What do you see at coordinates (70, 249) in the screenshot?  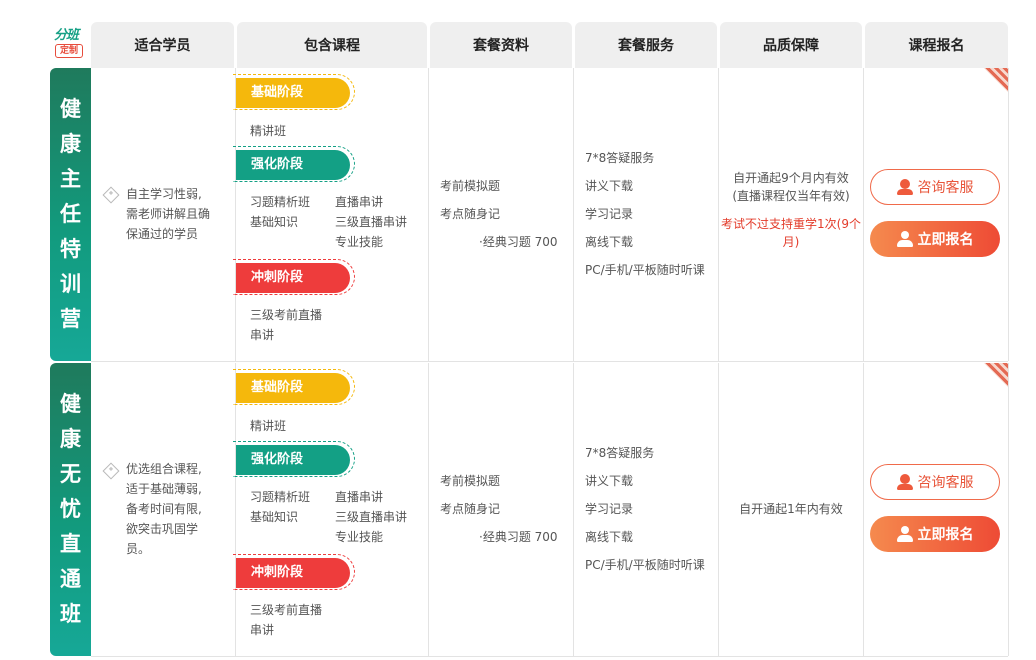 I see `package-name-char: 特` at bounding box center [70, 249].